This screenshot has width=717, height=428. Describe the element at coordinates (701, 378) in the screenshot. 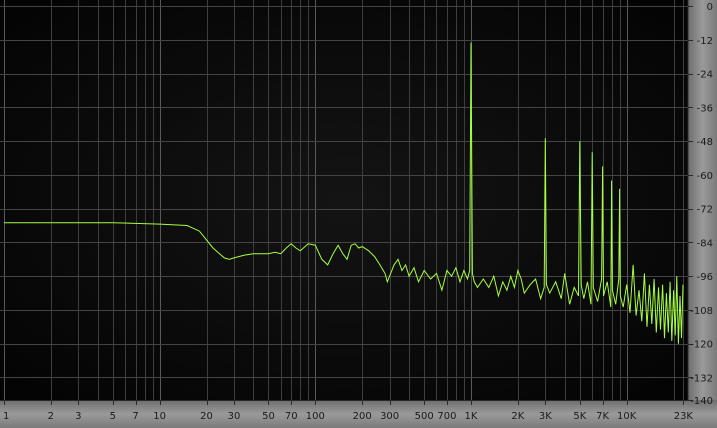

I see `y-tick-label: -132` at that location.